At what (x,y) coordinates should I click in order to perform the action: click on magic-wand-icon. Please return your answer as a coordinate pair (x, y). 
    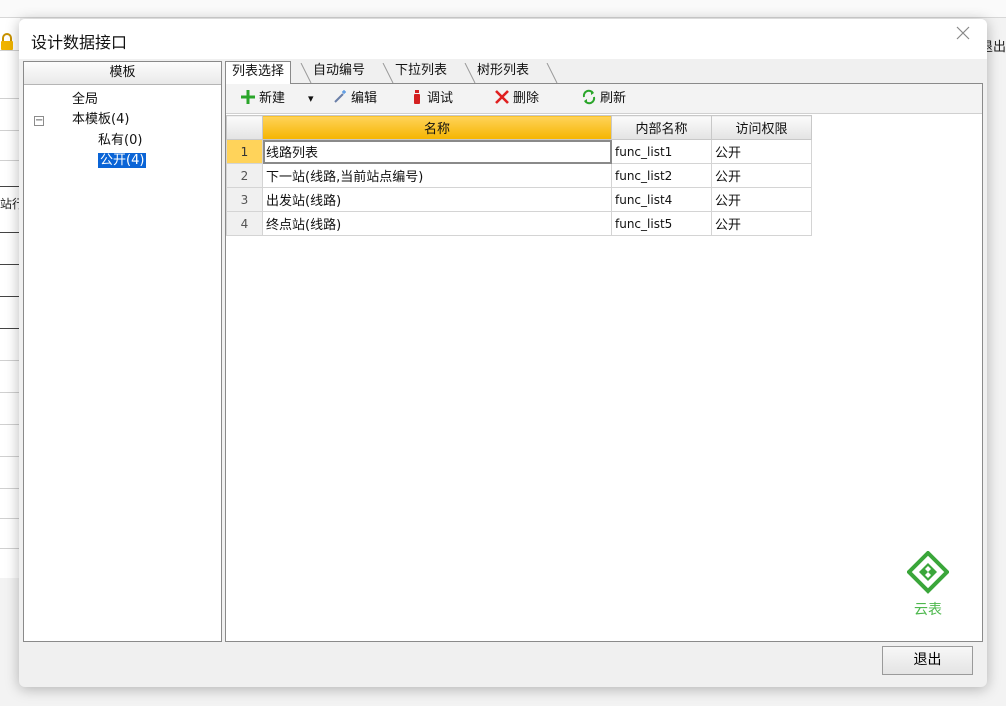
    Looking at the image, I should click on (340, 96).